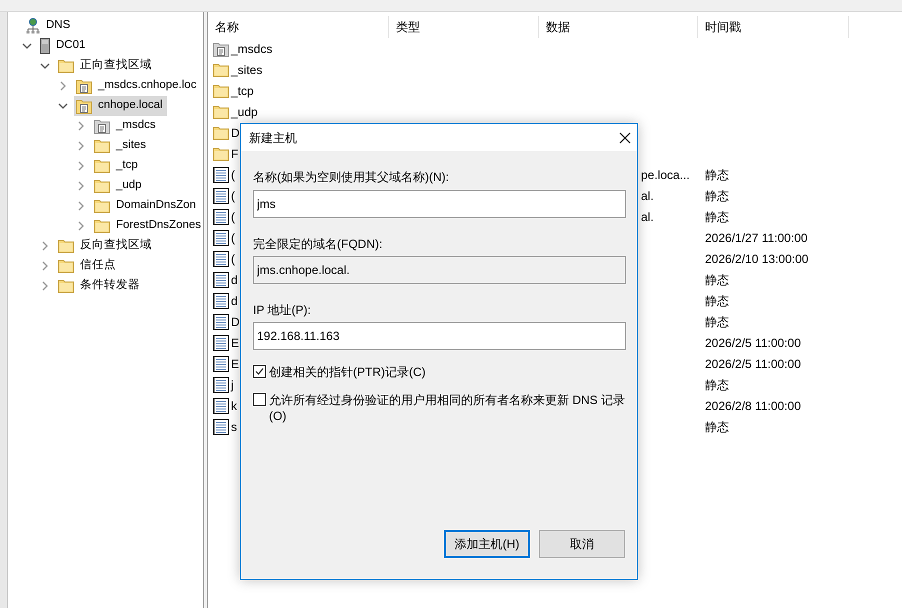 The image size is (902, 608). Describe the element at coordinates (273, 138) in the screenshot. I see `dialog-title: 新建主机` at that location.